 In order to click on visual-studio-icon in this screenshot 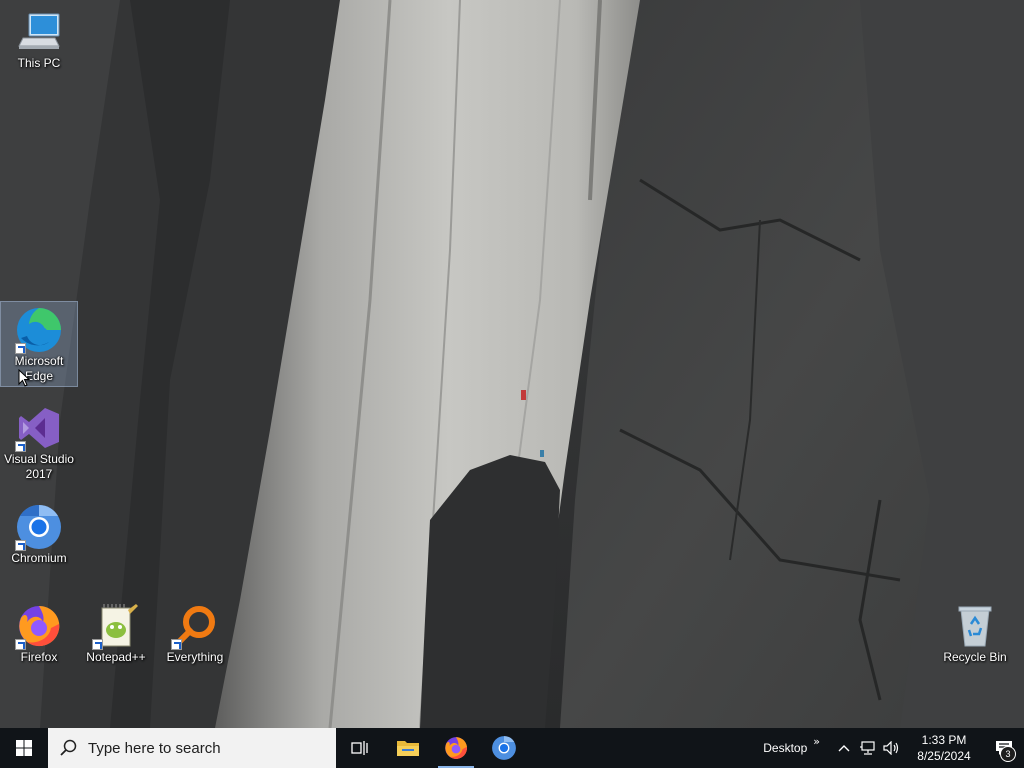, I will do `click(39, 428)`.